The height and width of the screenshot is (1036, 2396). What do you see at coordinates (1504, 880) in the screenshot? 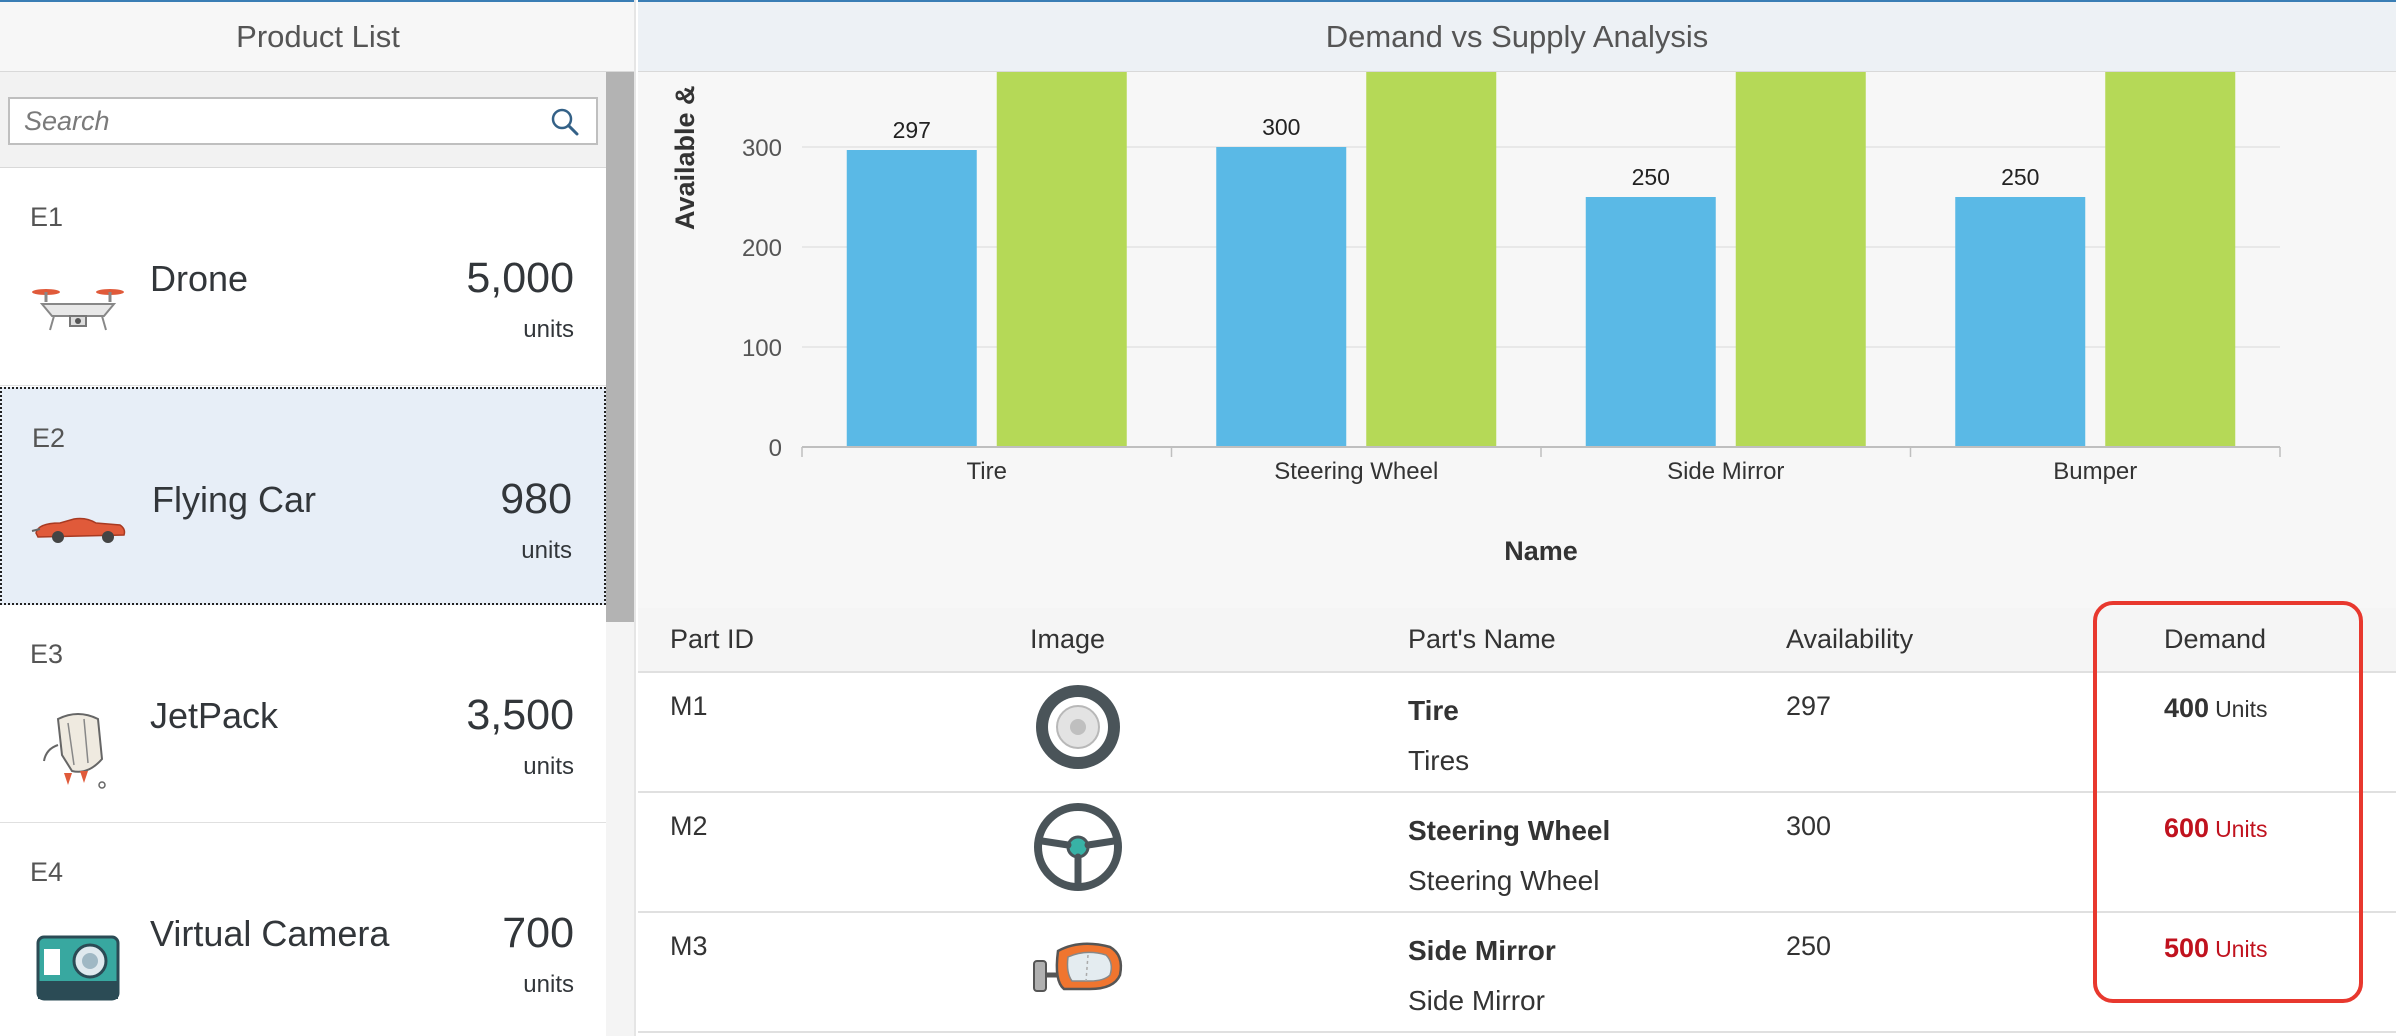
I see `part-description: Steering Wheel` at bounding box center [1504, 880].